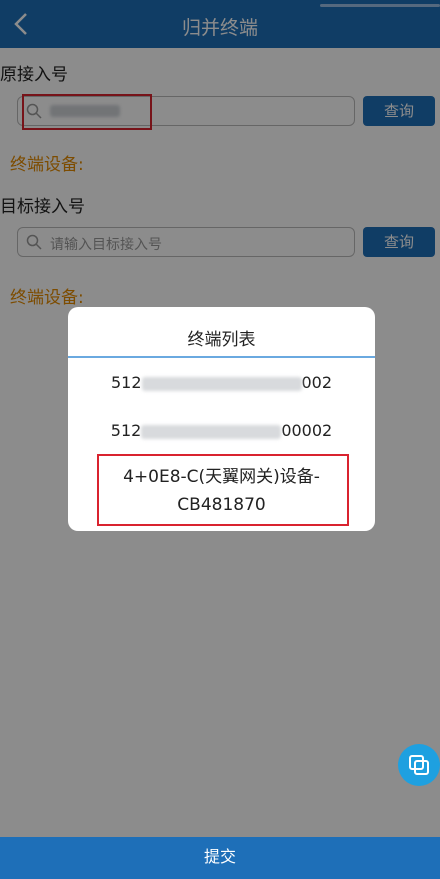 This screenshot has width=440, height=879. I want to click on floating-window-button, so click(419, 765).